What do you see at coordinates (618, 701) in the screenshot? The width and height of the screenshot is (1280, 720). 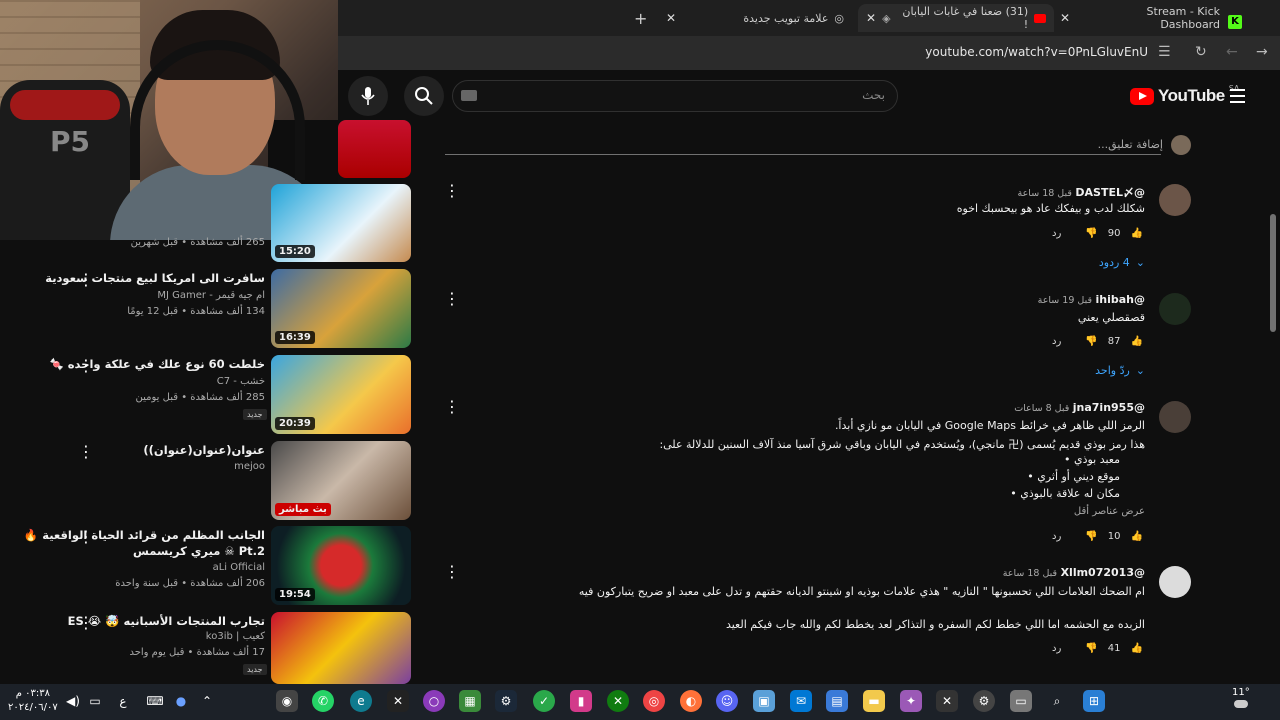 I see `xbox-icon: ✕` at bounding box center [618, 701].